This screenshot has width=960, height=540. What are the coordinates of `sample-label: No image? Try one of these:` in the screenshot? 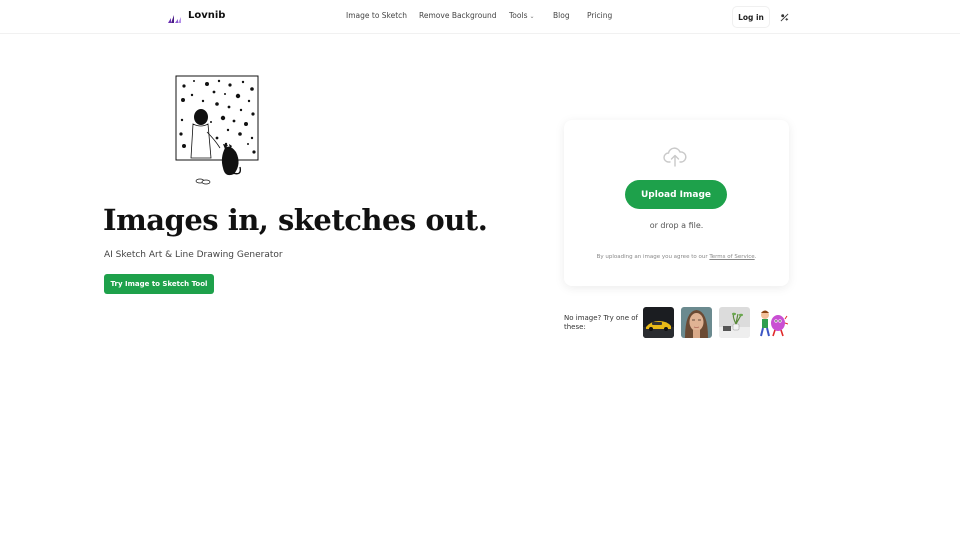 It's located at (601, 322).